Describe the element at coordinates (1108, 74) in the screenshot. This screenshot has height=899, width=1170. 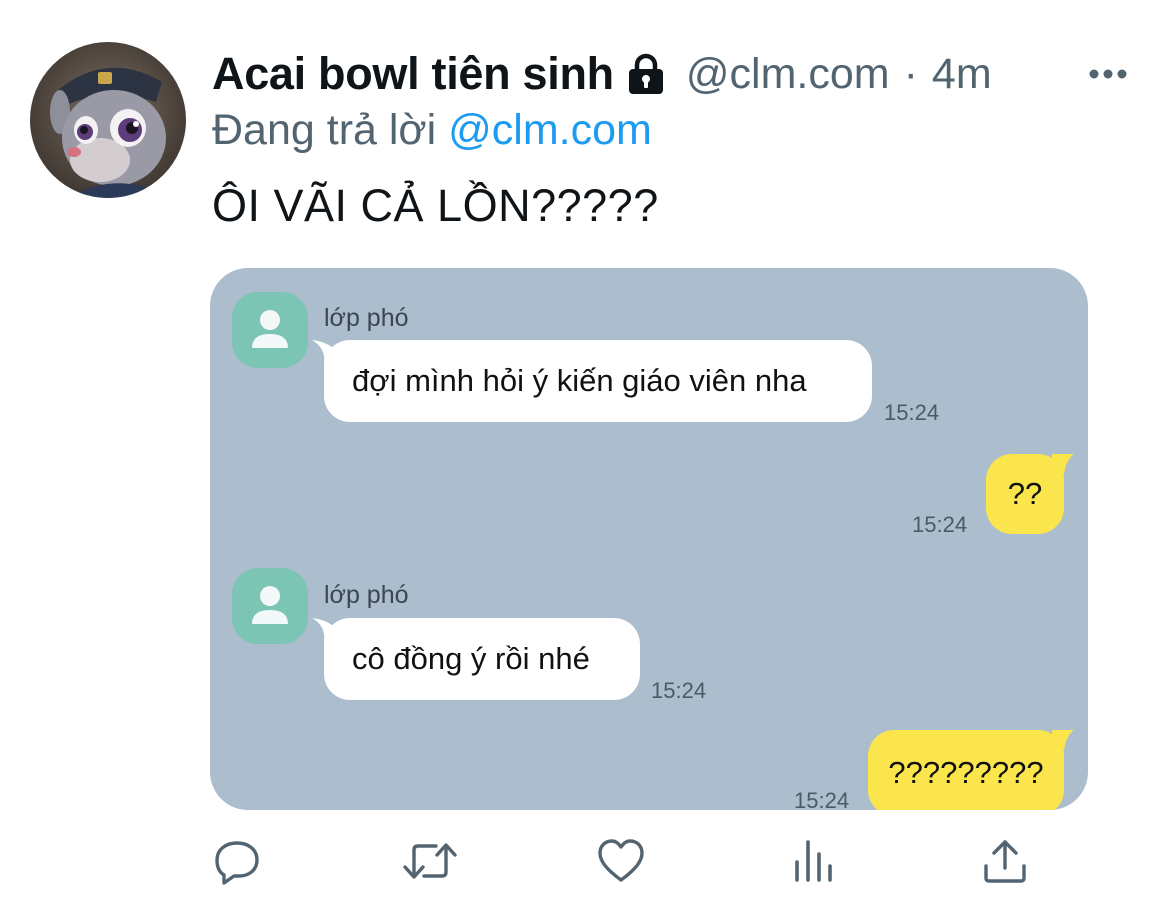
I see `more-icon` at that location.